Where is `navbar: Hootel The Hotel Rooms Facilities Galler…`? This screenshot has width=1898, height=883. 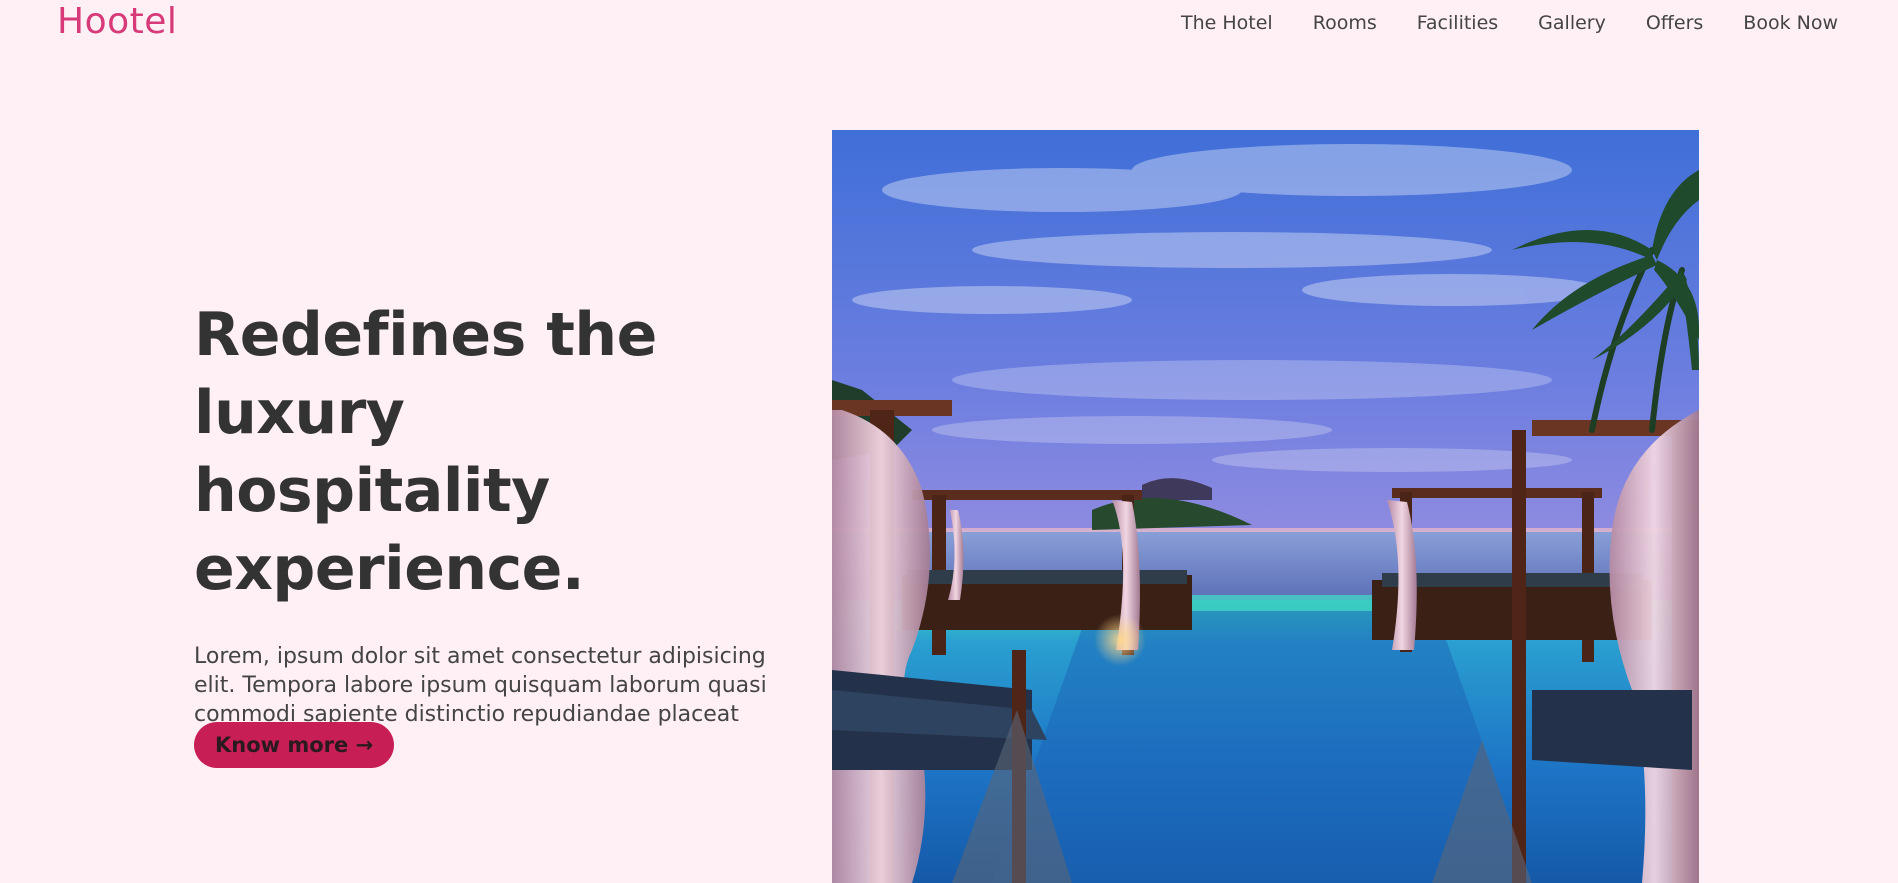
navbar: Hootel The Hotel Rooms Facilities Galler… is located at coordinates (949, 25).